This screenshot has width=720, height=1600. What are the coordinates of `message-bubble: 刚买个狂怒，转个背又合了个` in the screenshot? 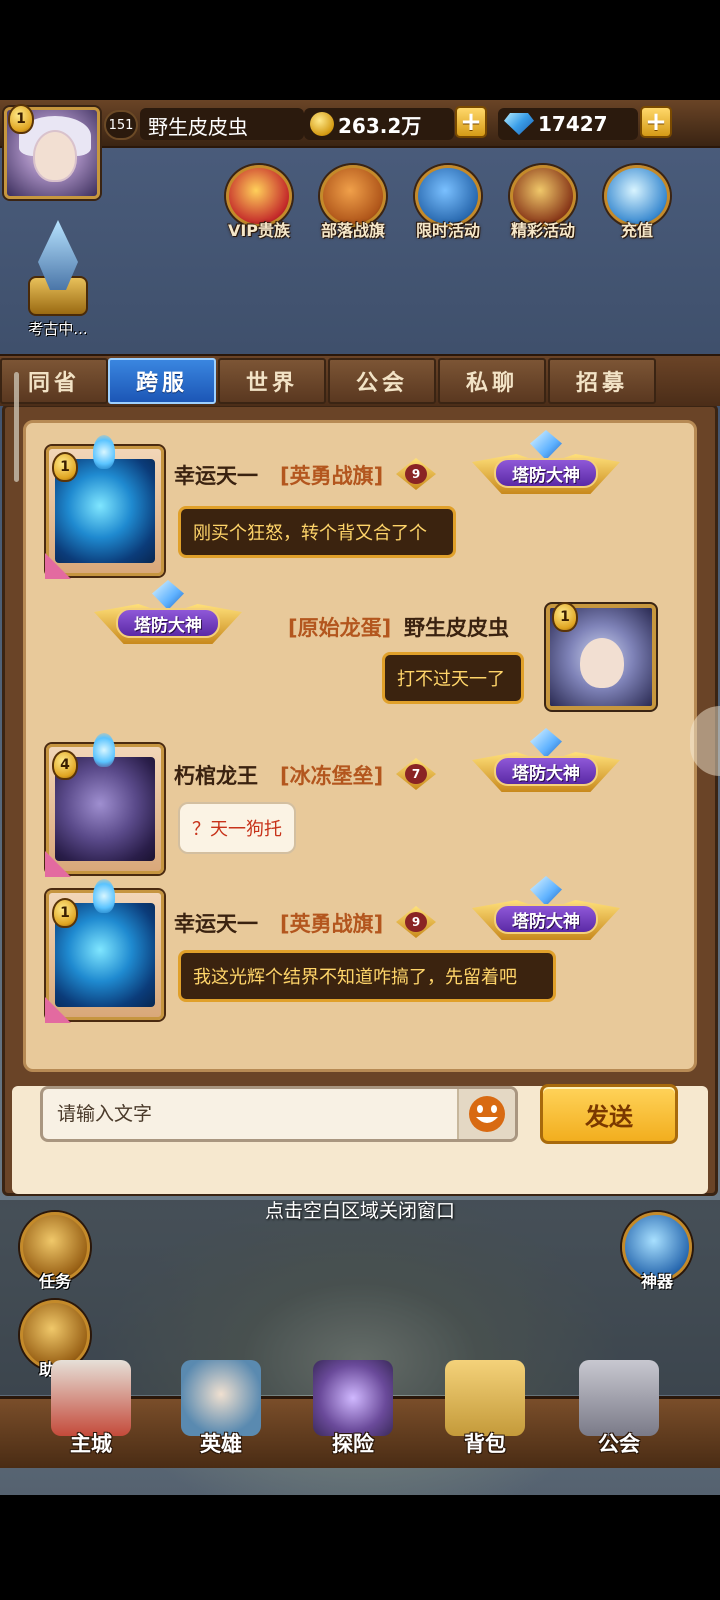 It's located at (317, 532).